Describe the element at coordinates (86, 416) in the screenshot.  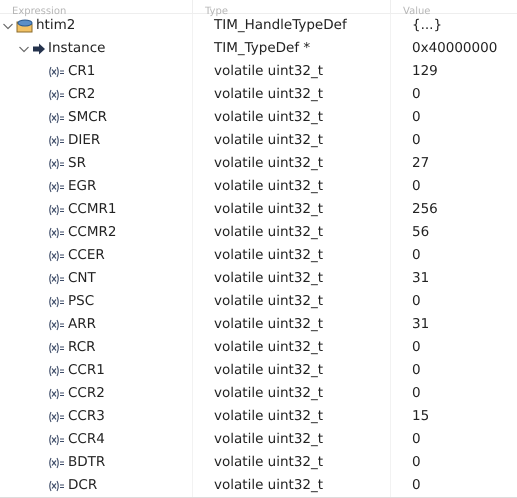
I see `expression-name: CCR3` at that location.